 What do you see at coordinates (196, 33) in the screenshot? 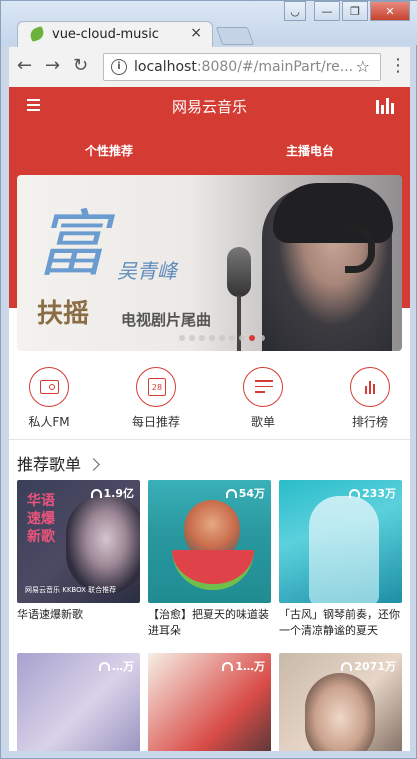
I see `tab-close-icon: ×` at bounding box center [196, 33].